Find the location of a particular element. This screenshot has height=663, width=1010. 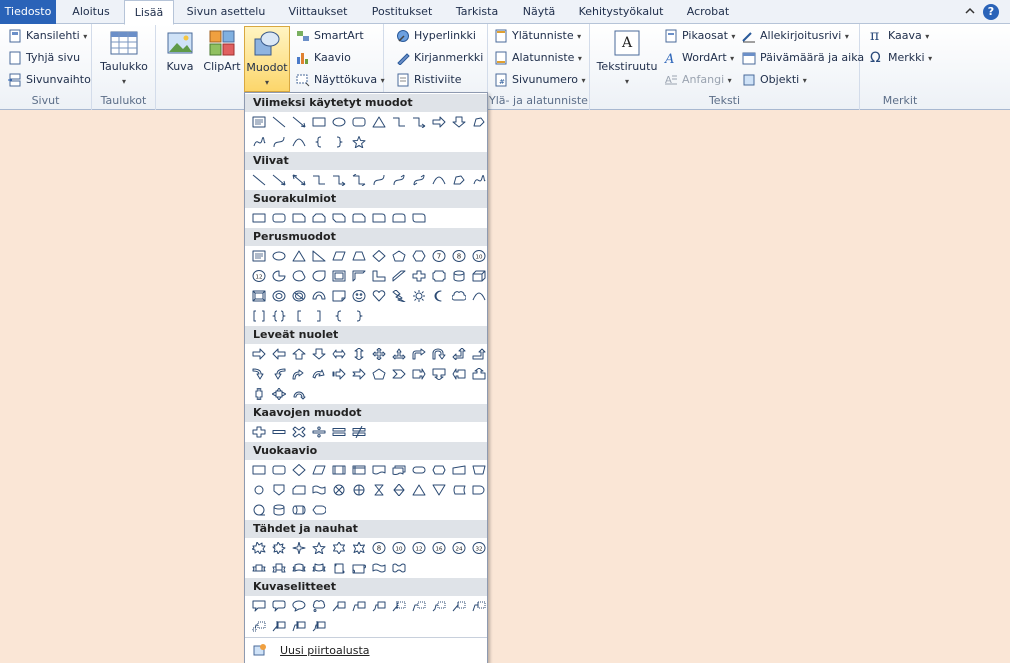

shape-dblbrace-icon is located at coordinates (279, 316).